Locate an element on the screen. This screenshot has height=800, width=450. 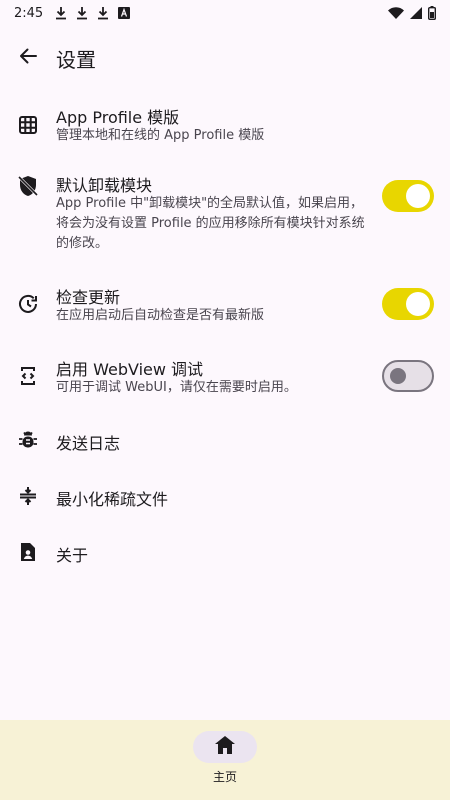
system-icons is located at coordinates (412, 13).